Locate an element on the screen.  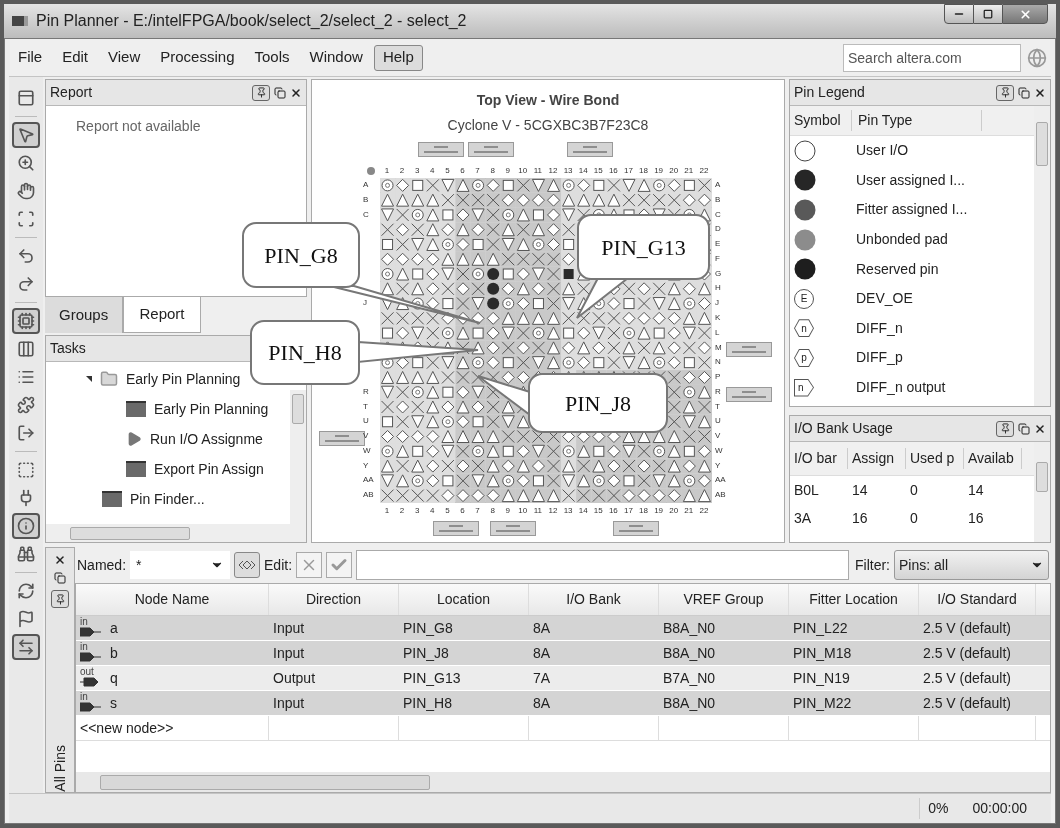
report-message: Report not available is located at coordinates (138, 126).